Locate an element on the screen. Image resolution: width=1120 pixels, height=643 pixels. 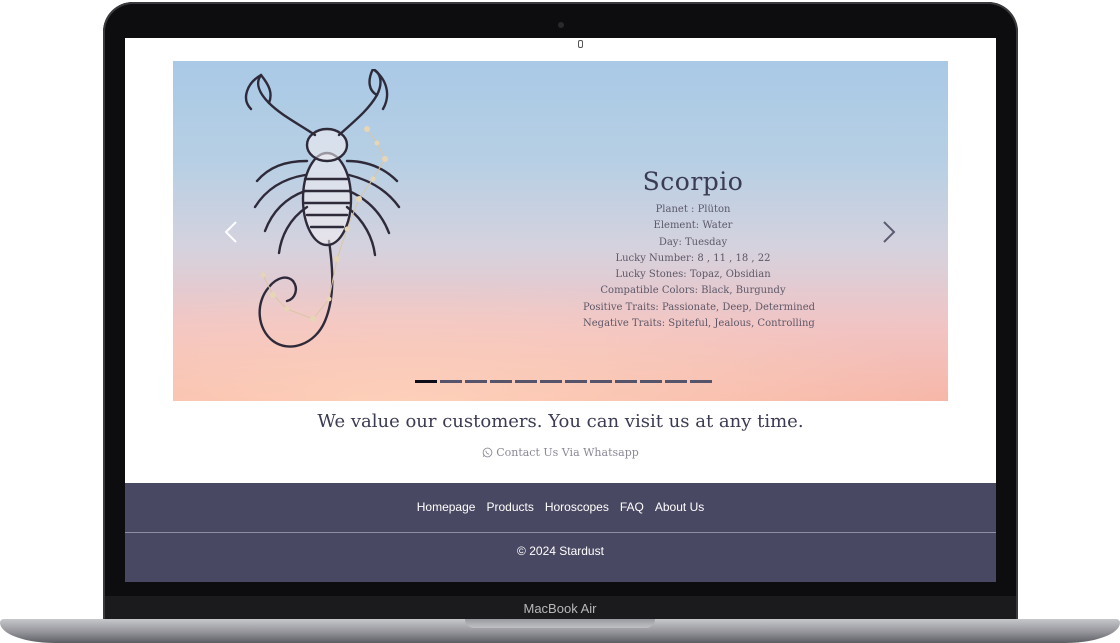
carousel-next-button is located at coordinates (889, 232).